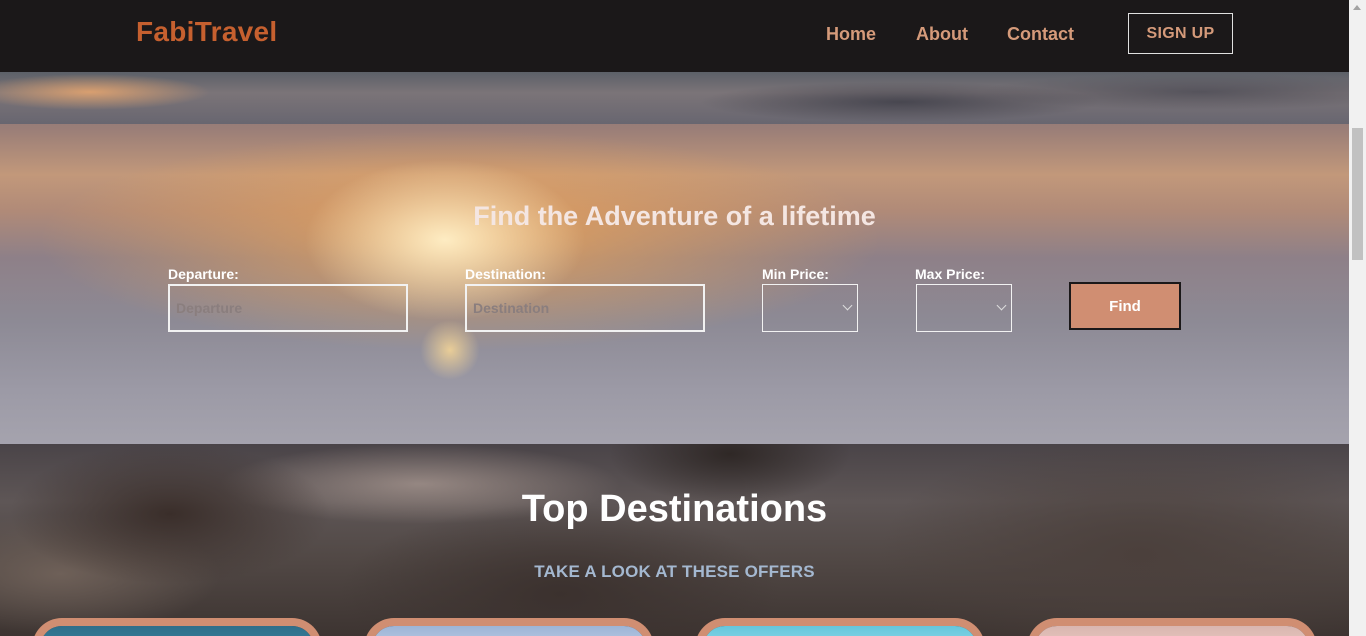 The image size is (1366, 636). I want to click on destination-label: Destination:, so click(505, 274).